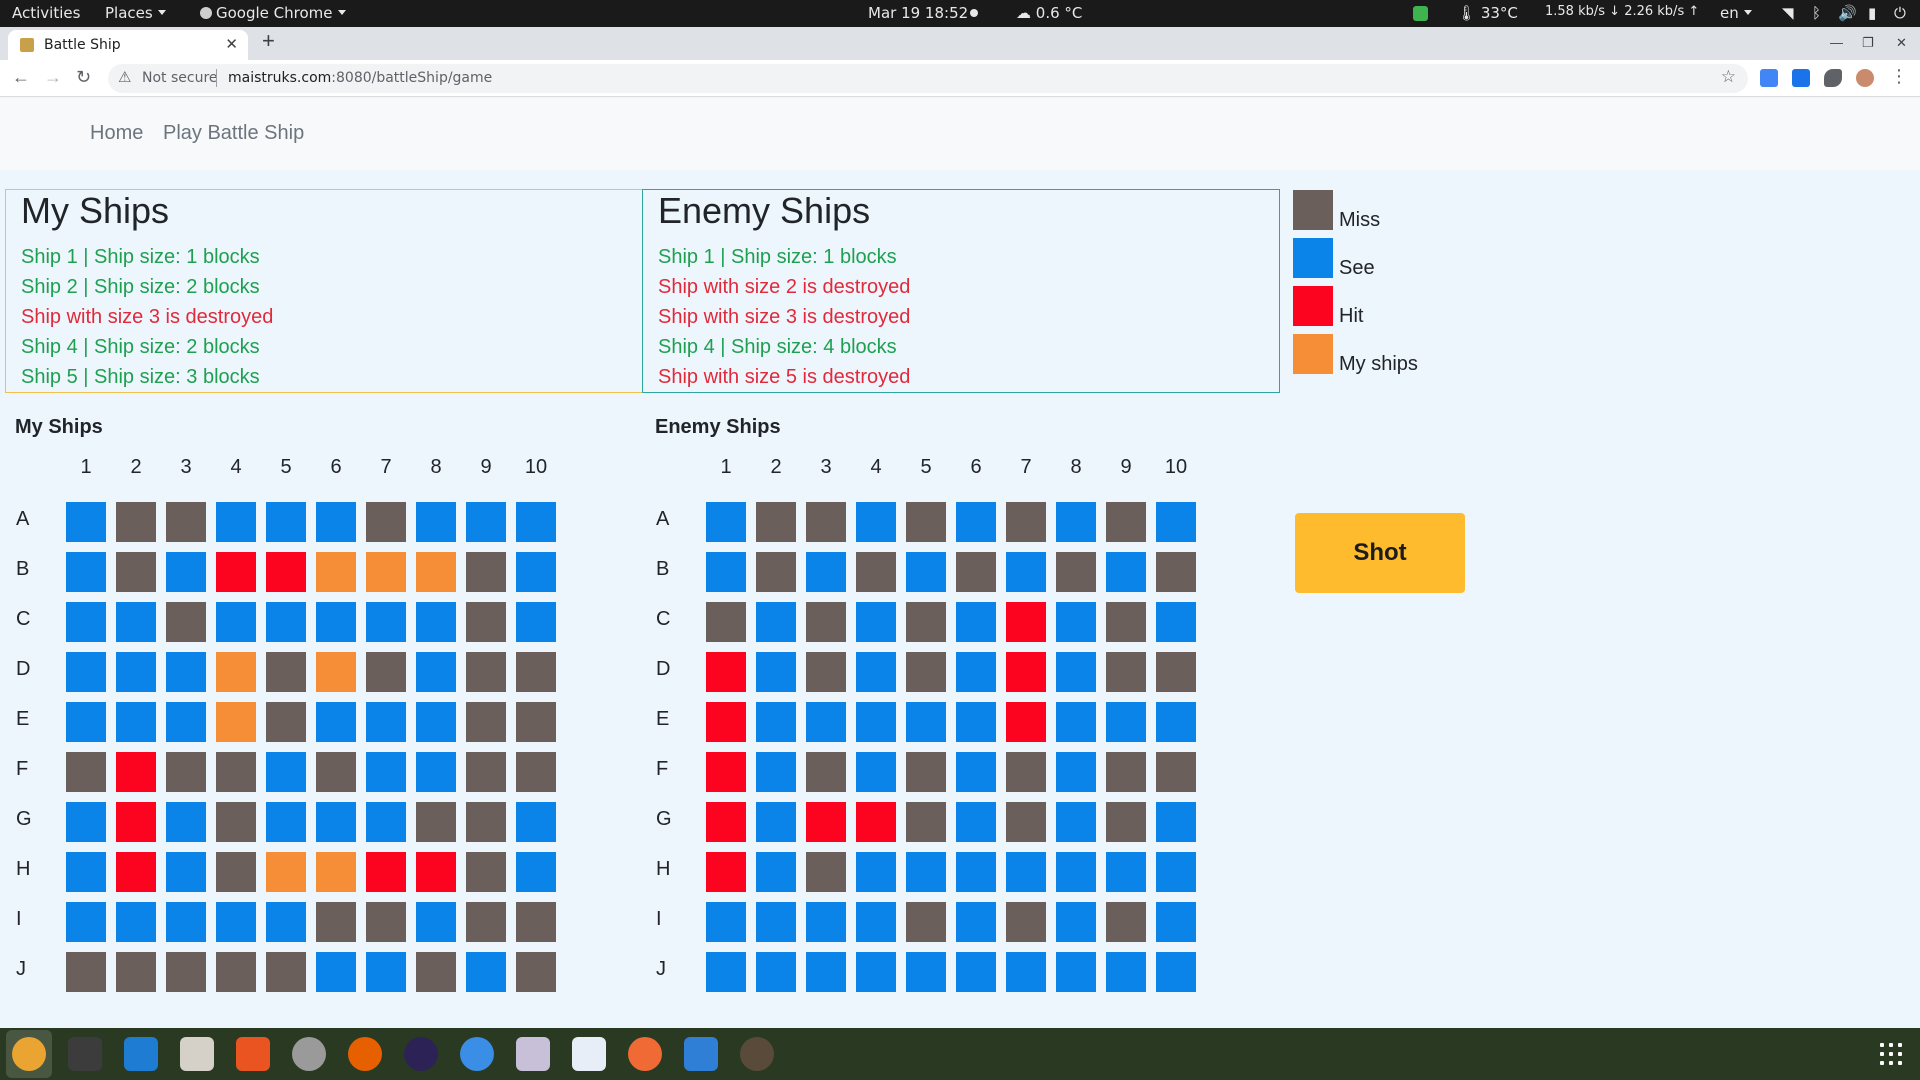 The width and height of the screenshot is (1920, 1080). I want to click on enemy-board-cell-A4, so click(876, 522).